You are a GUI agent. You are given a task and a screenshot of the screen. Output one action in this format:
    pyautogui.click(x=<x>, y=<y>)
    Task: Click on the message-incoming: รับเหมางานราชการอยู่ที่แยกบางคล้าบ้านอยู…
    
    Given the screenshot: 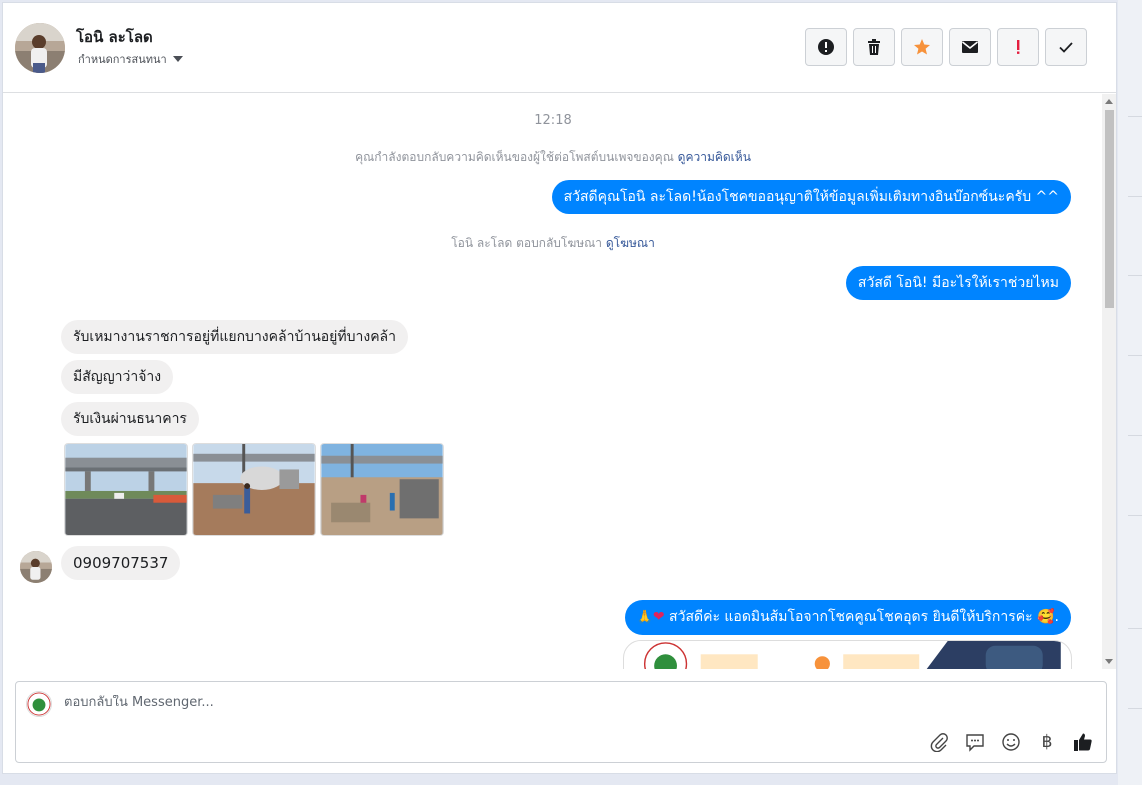 What is the action you would take?
    pyautogui.click(x=234, y=337)
    